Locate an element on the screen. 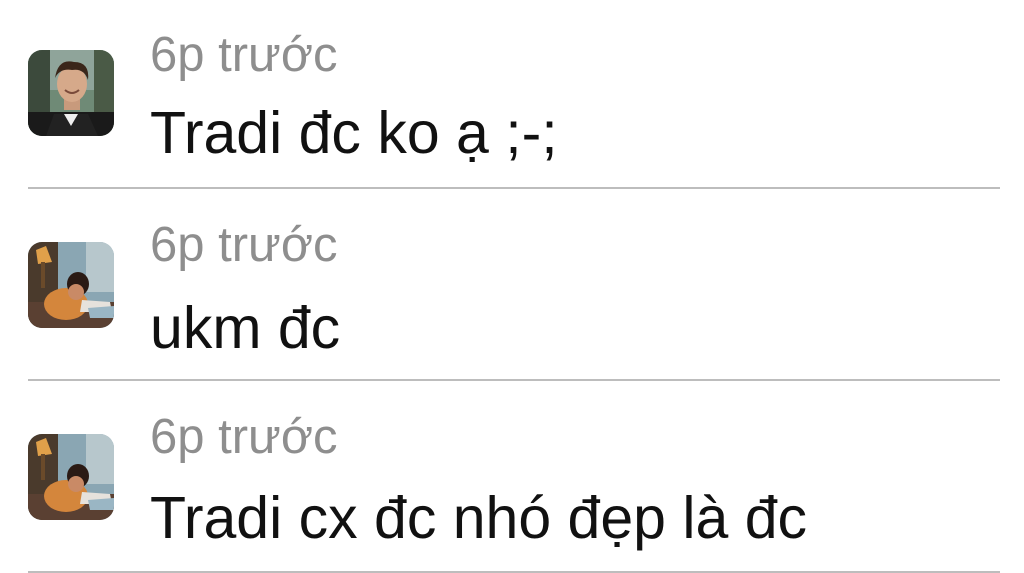 This screenshot has width=1024, height=573. comment-text: Tradi đc ko ạ ;-; is located at coordinates (354, 133).